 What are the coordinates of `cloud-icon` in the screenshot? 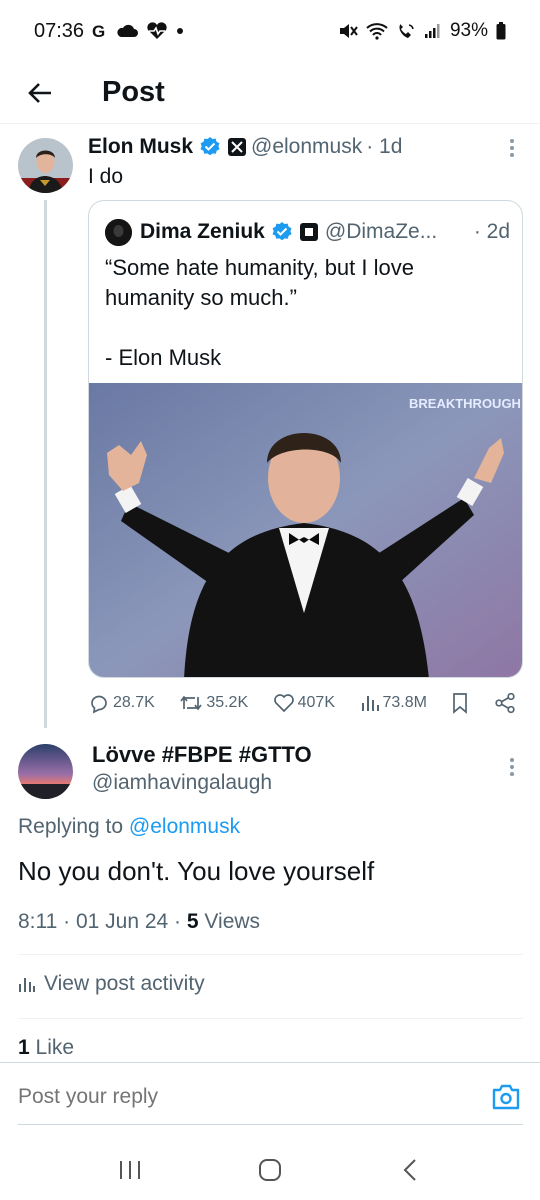 It's located at (127, 31).